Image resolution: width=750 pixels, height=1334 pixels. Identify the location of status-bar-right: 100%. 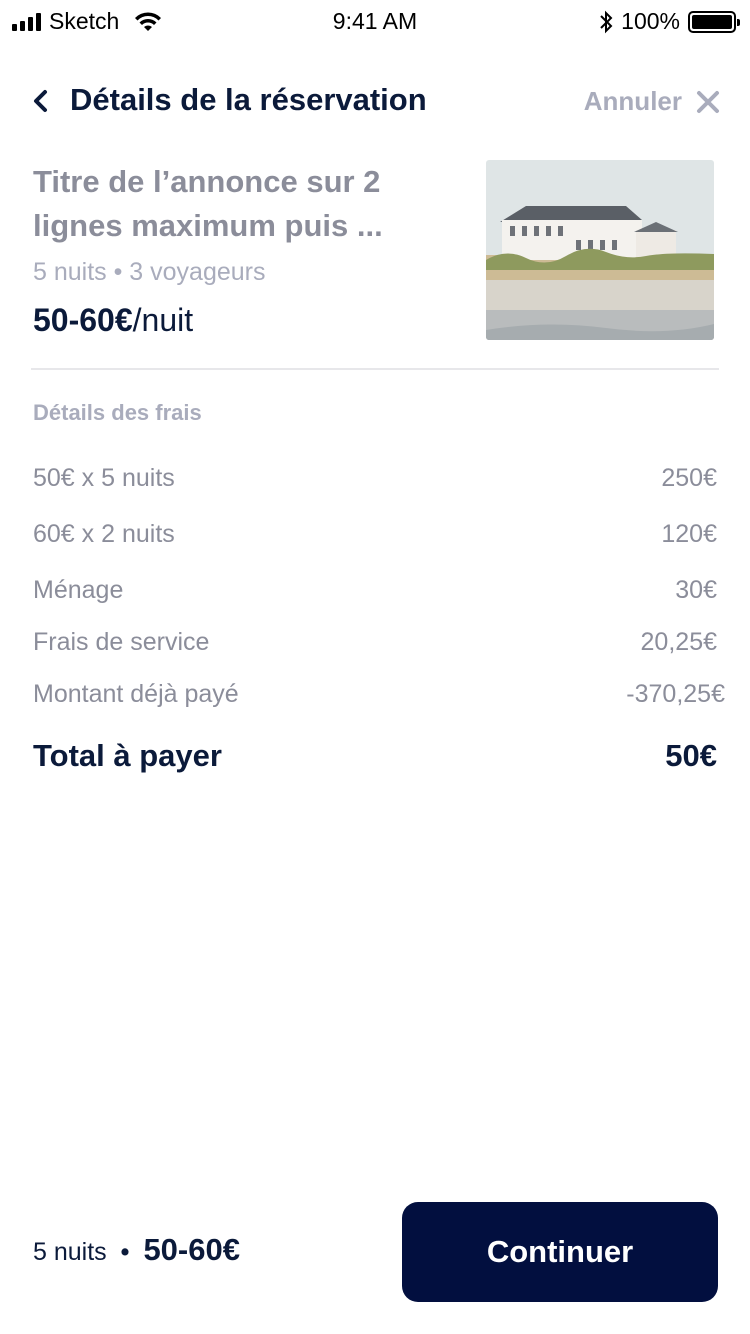
(669, 21).